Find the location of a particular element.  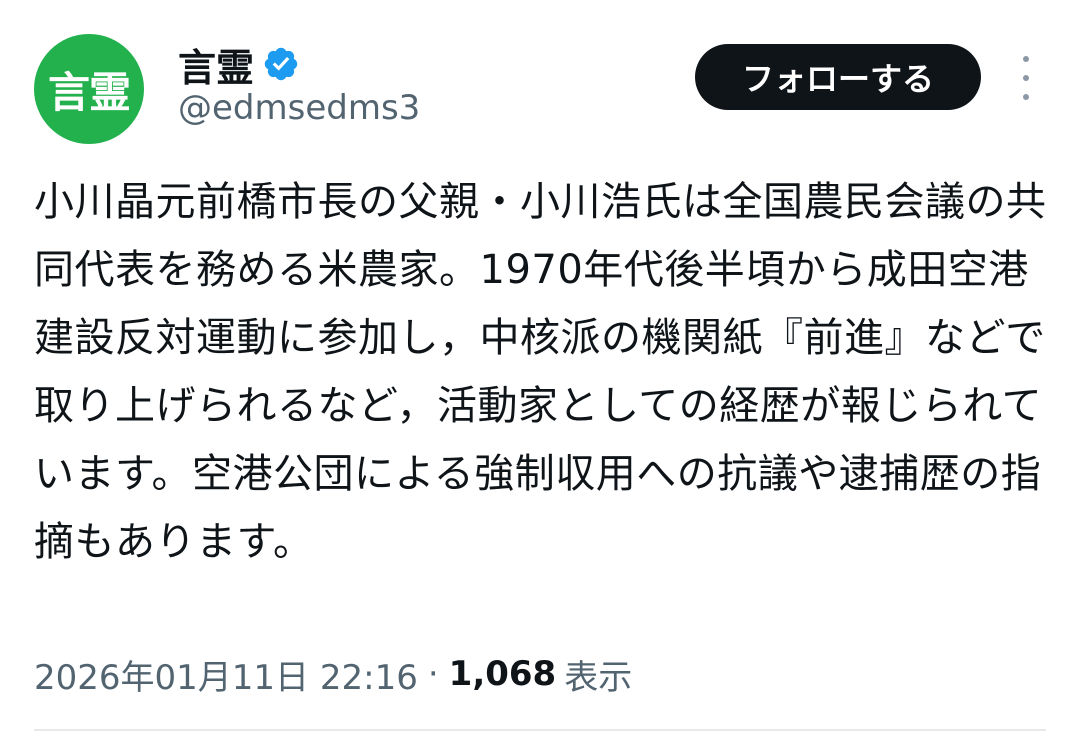

views-count: 1,068 is located at coordinates (502, 674).